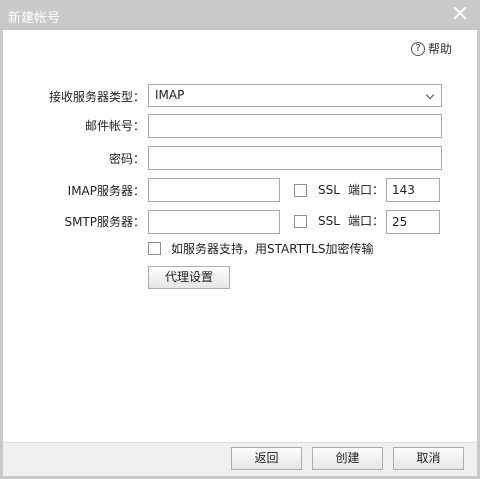 This screenshot has height=479, width=480. What do you see at coordinates (413, 222) in the screenshot?
I see `smtp-port-input: 25` at bounding box center [413, 222].